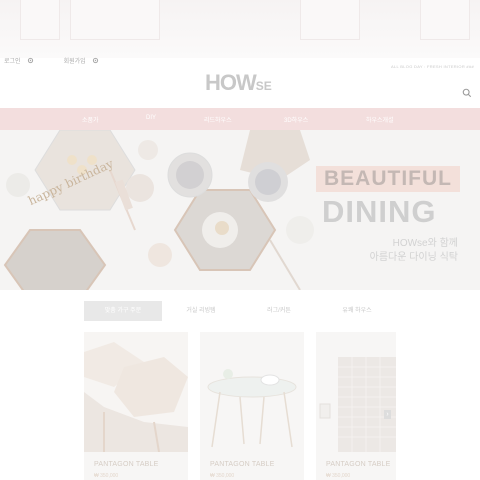 This screenshot has height=480, width=480. I want to click on login-link: 로그인, so click(12, 60).